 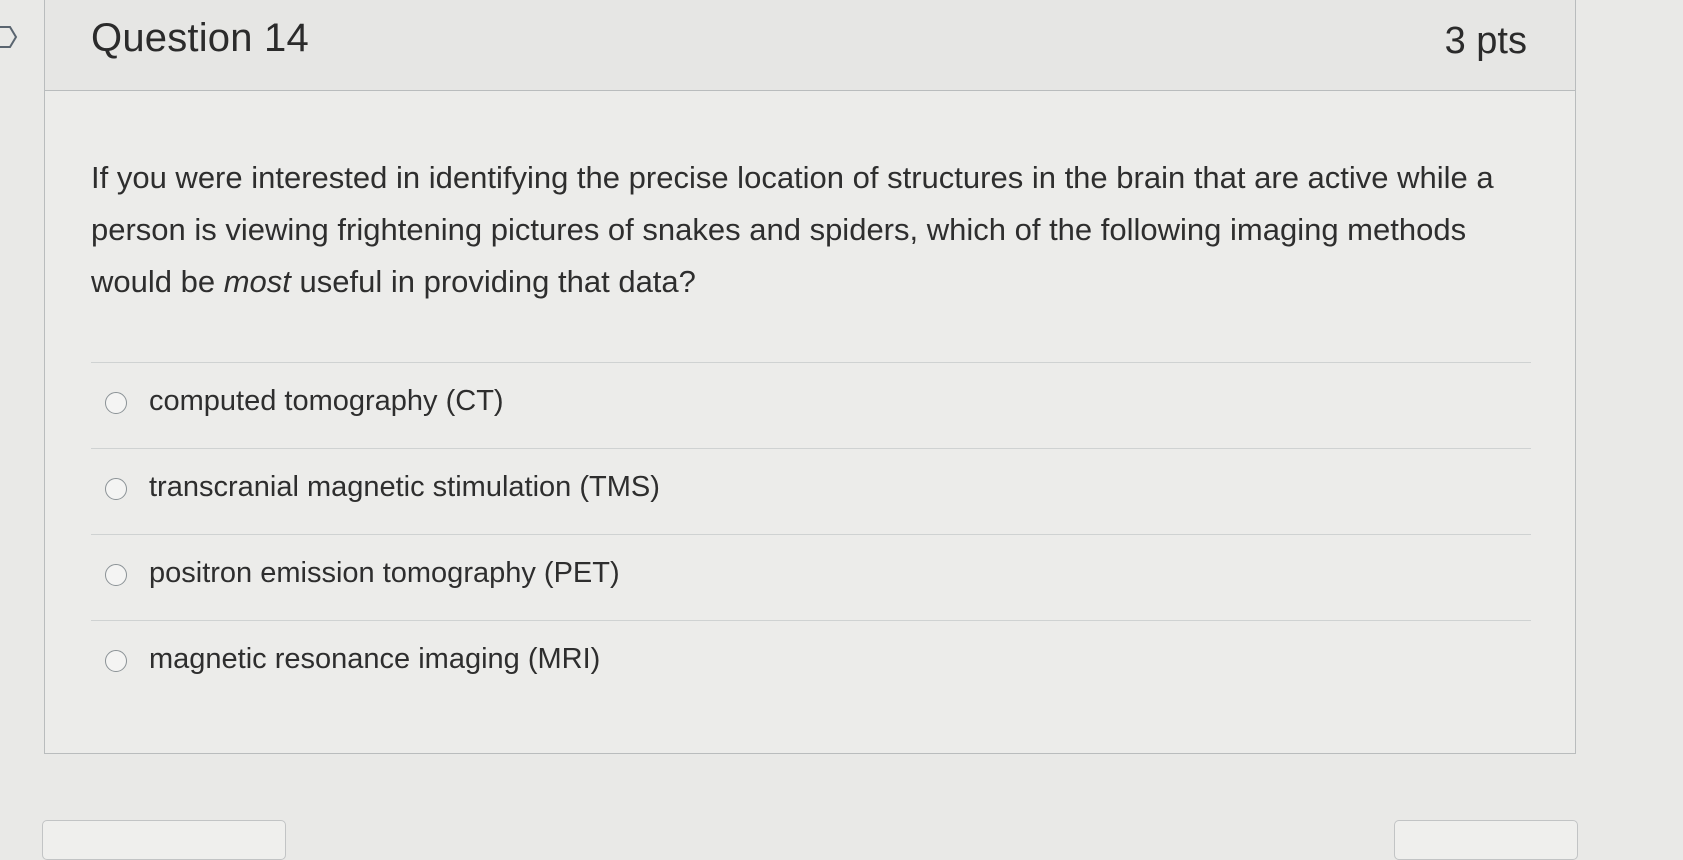 I want to click on answer-label: magnetic resonance imaging (MRI), so click(x=374, y=659).